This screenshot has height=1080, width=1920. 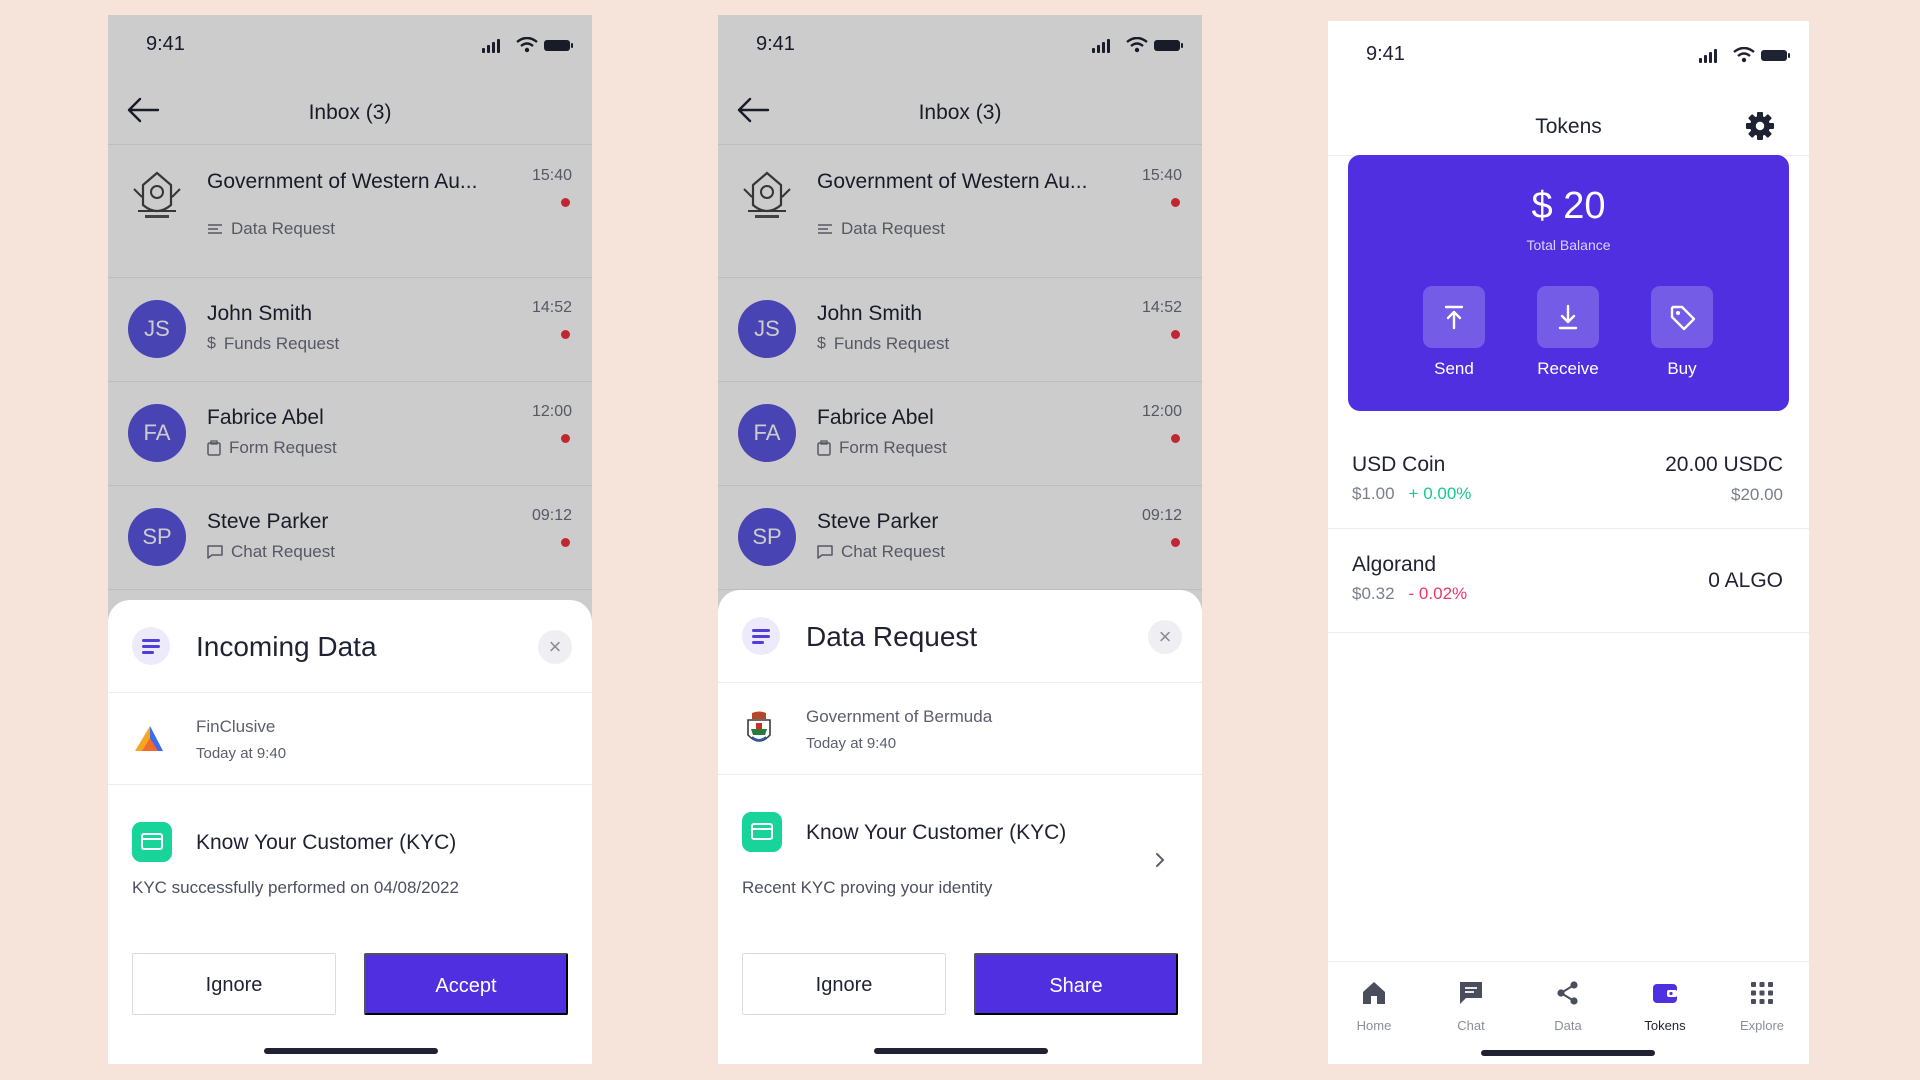 What do you see at coordinates (759, 726) in the screenshot?
I see `bermuda-crest-icon` at bounding box center [759, 726].